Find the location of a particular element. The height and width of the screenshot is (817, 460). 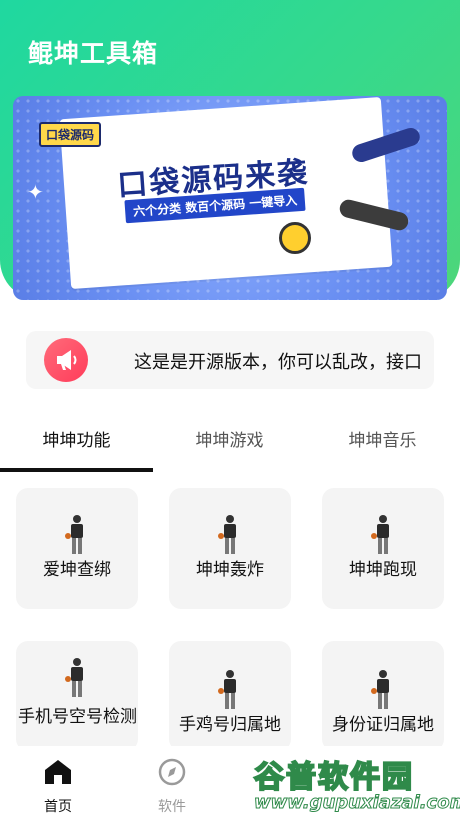

announcement-bar: 这是是开源版本，你可以乱改，接口 is located at coordinates (230, 360).